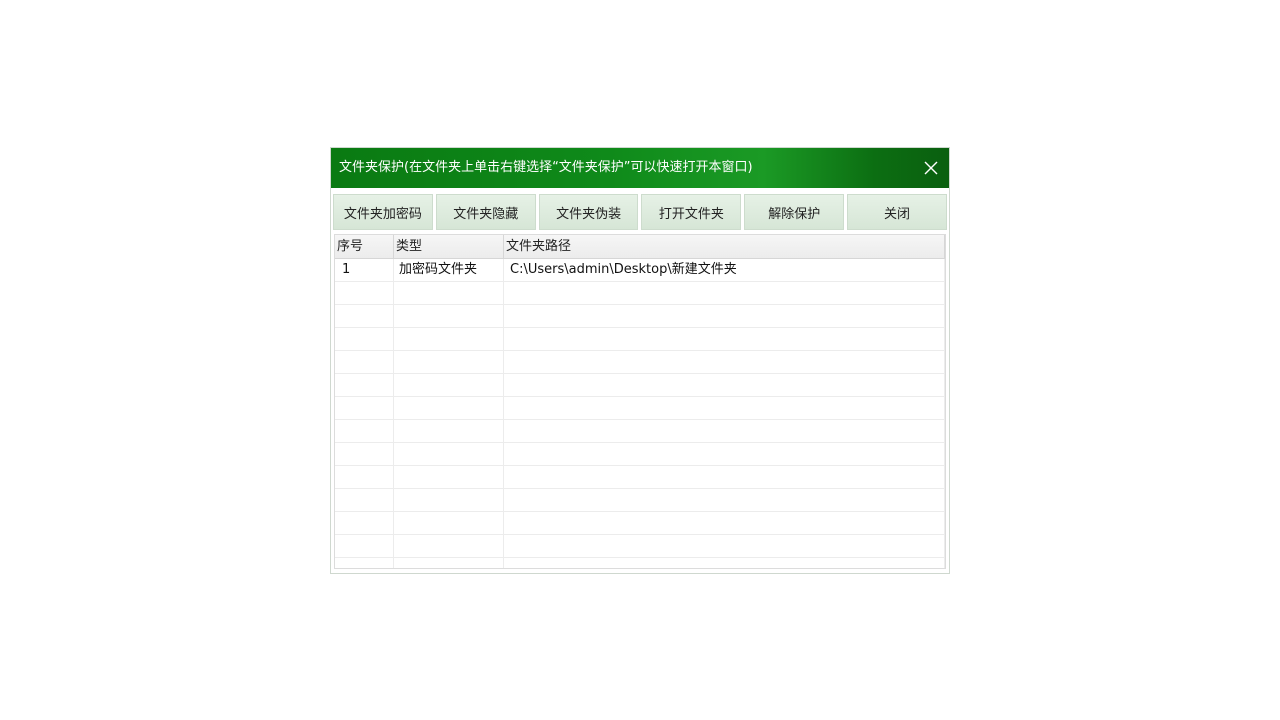 This screenshot has height=720, width=1280. Describe the element at coordinates (546, 167) in the screenshot. I see `window-title: 文件夹保护(在文件夹上单击右键选择“文件夹保护”可以快速打开本窗口)` at that location.